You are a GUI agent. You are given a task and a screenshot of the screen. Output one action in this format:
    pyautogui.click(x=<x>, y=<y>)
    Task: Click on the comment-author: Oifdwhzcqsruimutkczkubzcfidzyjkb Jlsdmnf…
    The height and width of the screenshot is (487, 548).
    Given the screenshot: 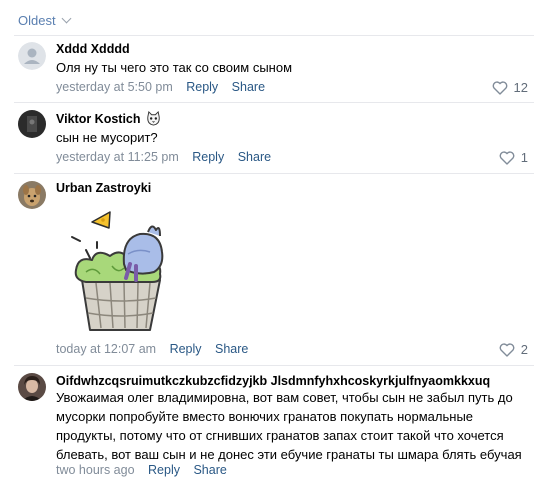 What is the action you would take?
    pyautogui.click(x=273, y=381)
    